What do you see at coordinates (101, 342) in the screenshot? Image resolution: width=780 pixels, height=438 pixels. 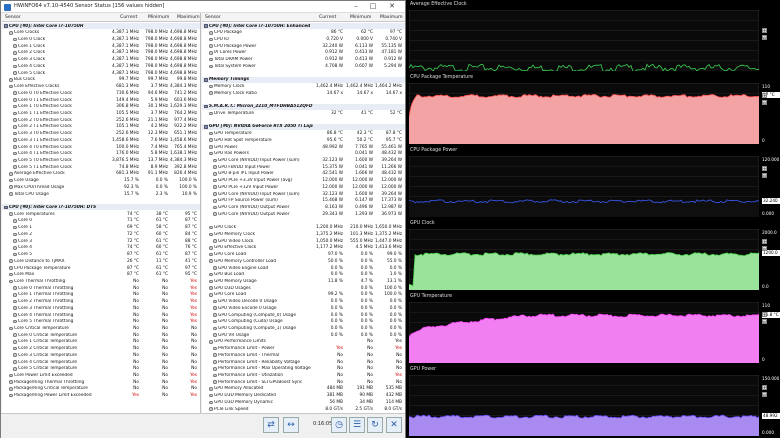 I see `sensor-row: Core 1 Critical Temperature No No No` at bounding box center [101, 342].